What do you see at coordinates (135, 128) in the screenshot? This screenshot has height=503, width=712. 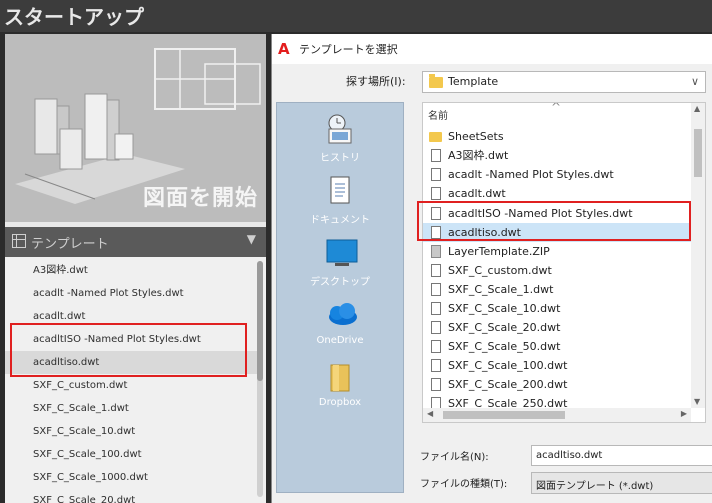 I see `start-drawing-tile: 図面を開始` at bounding box center [135, 128].